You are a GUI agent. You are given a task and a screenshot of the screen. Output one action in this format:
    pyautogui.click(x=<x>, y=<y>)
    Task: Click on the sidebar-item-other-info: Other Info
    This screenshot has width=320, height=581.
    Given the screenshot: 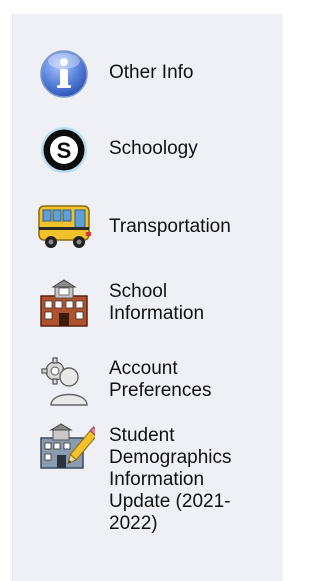 What is the action you would take?
    pyautogui.click(x=148, y=75)
    